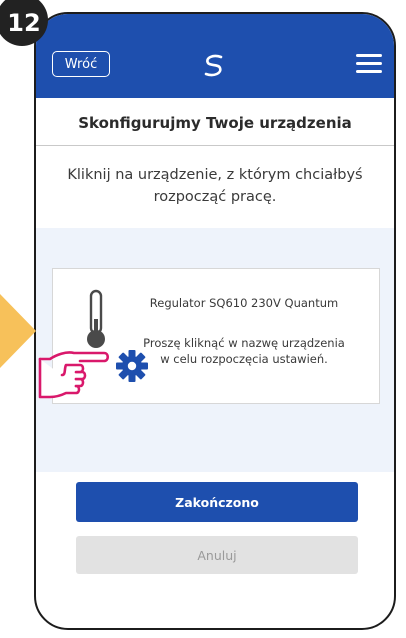  I want to click on done-button: Zakończono, so click(217, 502).